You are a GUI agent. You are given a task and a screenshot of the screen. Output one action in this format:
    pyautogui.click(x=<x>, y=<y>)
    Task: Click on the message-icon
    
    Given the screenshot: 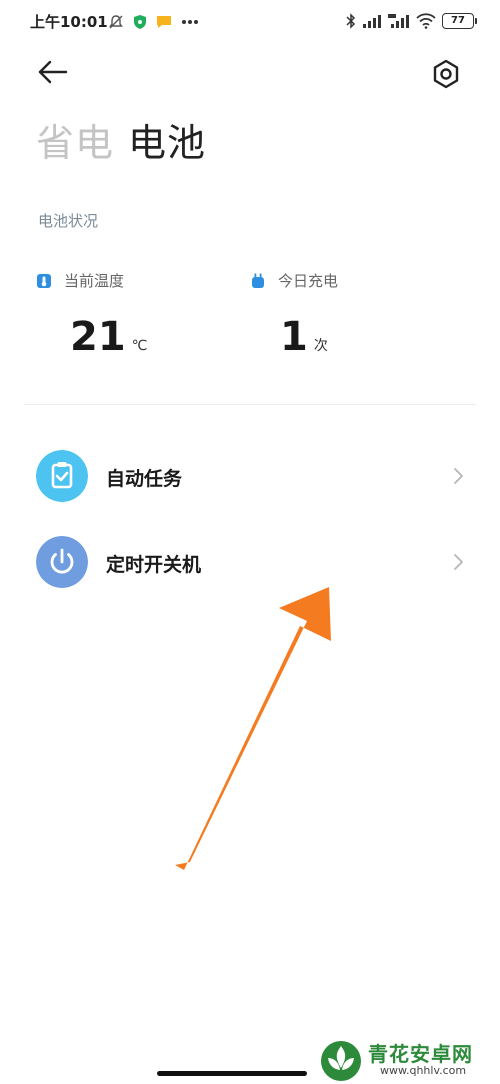 What is the action you would take?
    pyautogui.click(x=164, y=22)
    